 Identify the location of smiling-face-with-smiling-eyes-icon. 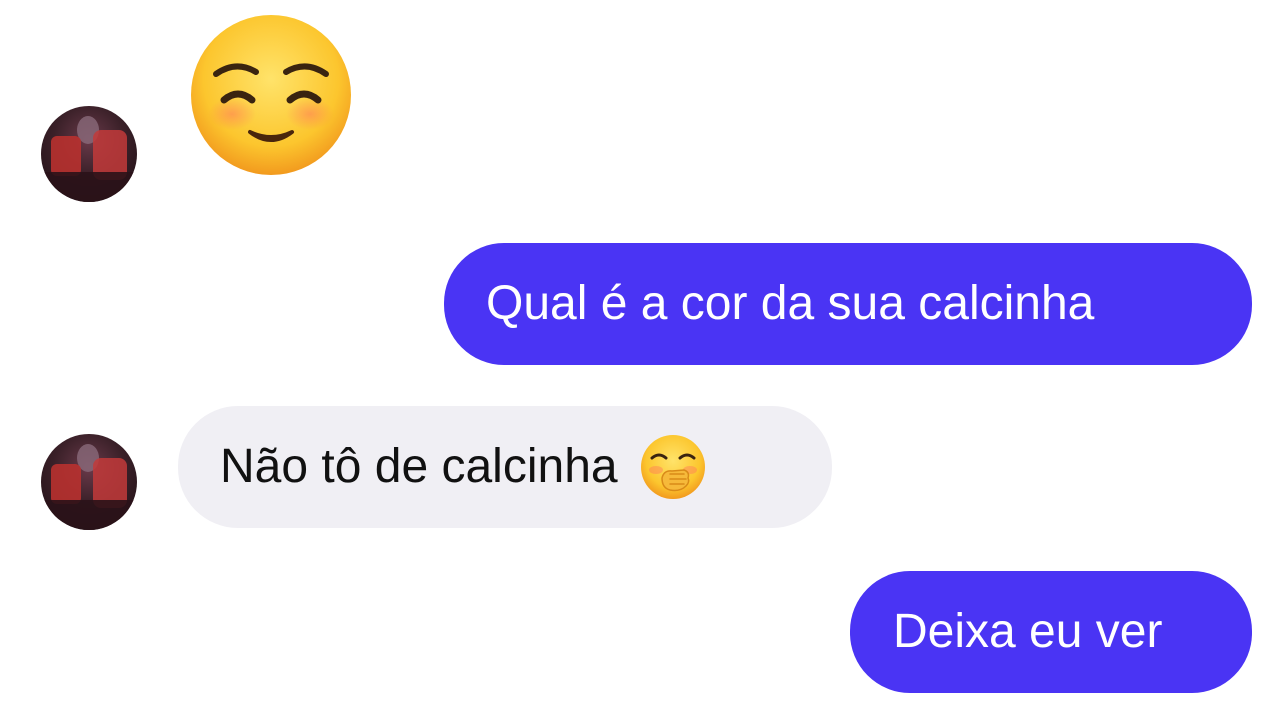
(271, 95).